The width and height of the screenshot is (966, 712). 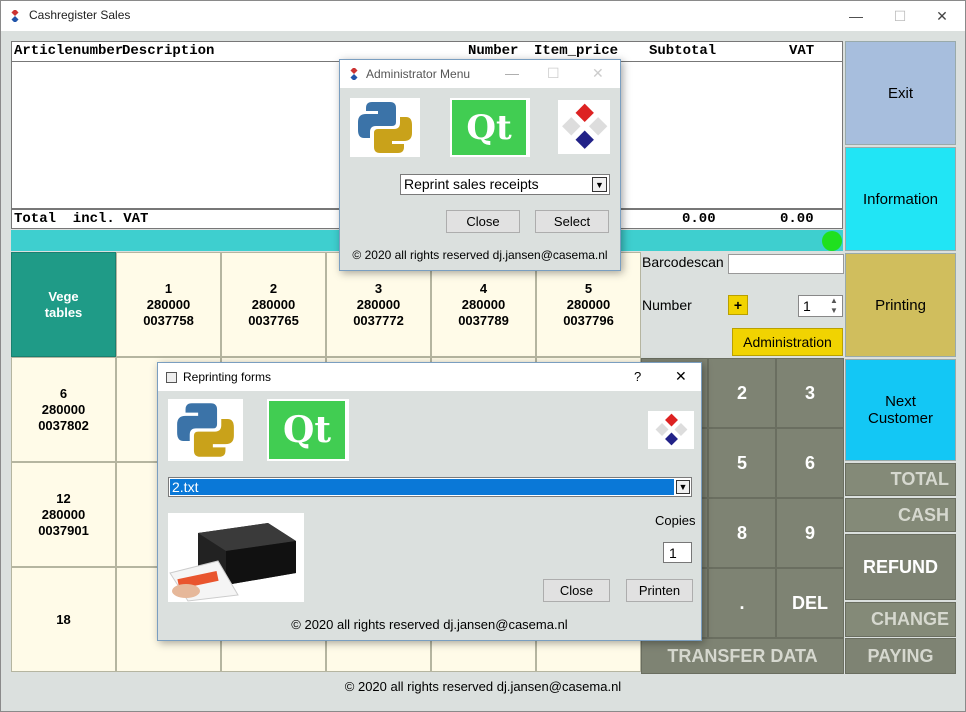 What do you see at coordinates (742, 533) in the screenshot?
I see `key-8: 8` at bounding box center [742, 533].